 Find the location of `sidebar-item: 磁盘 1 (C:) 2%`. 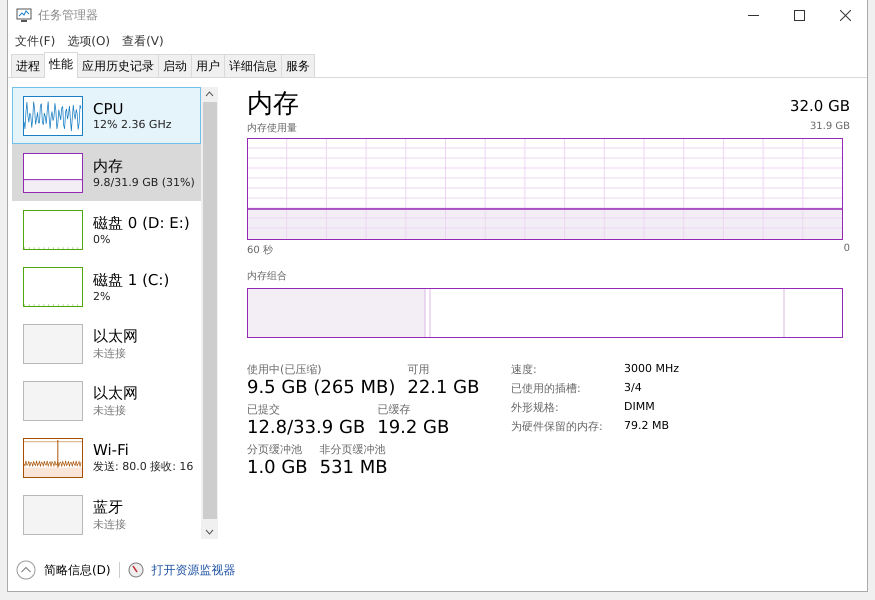

sidebar-item: 磁盘 1 (C:) 2% is located at coordinates (106, 286).